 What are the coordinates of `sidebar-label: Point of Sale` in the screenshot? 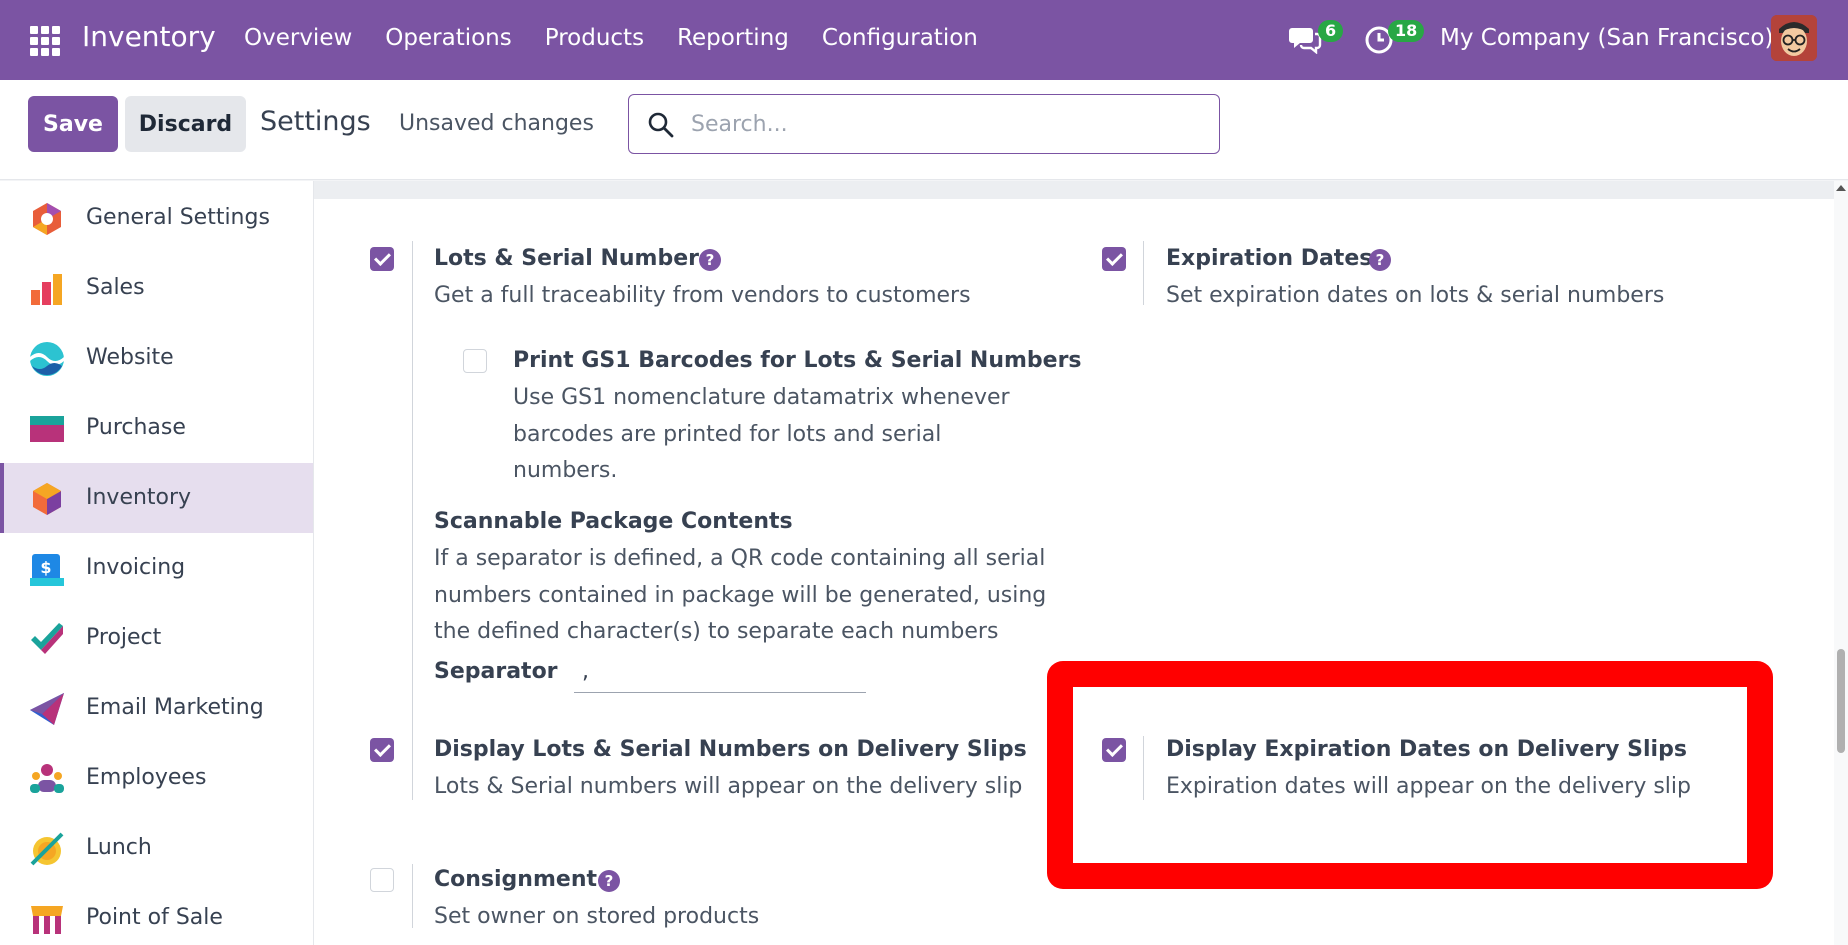 It's located at (154, 917).